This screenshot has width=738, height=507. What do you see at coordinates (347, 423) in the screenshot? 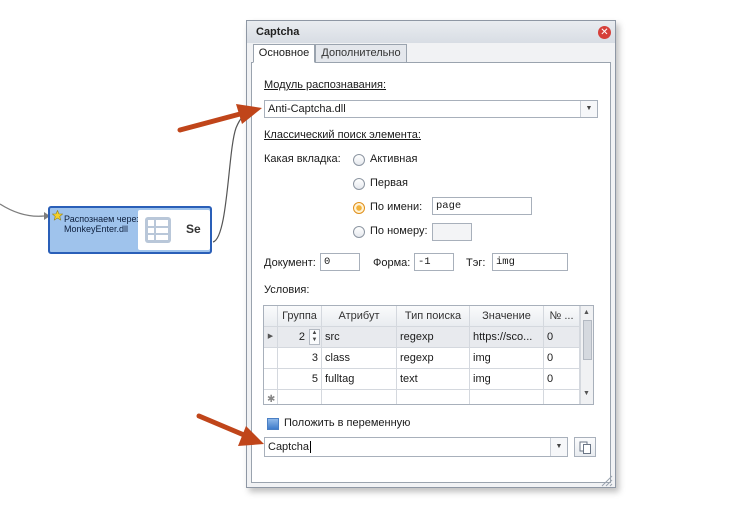
I see `save-variable-label: Положить в переменную` at bounding box center [347, 423].